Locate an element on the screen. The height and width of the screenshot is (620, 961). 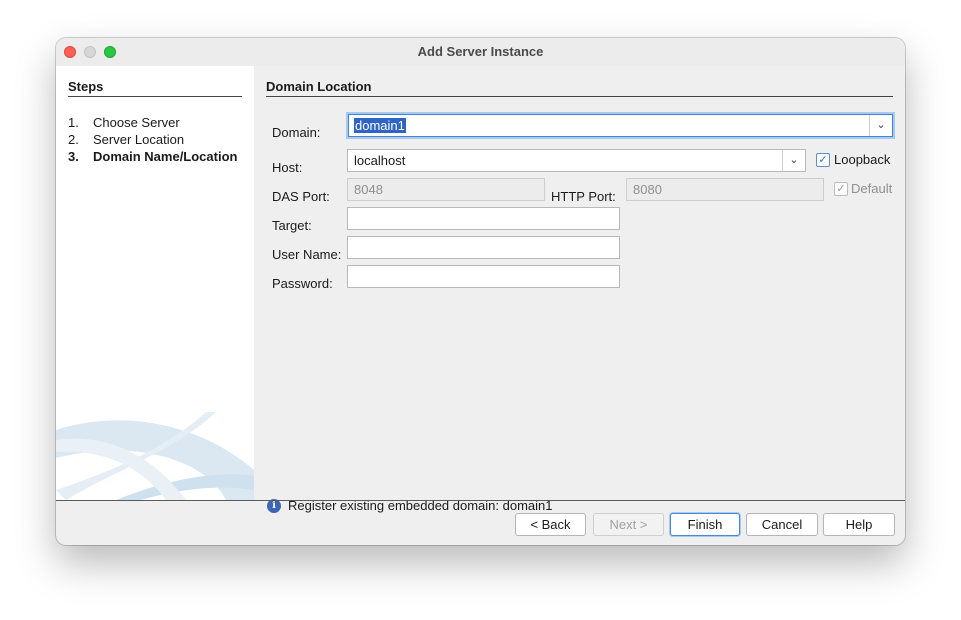
http-port-field: 8080 is located at coordinates (725, 189).